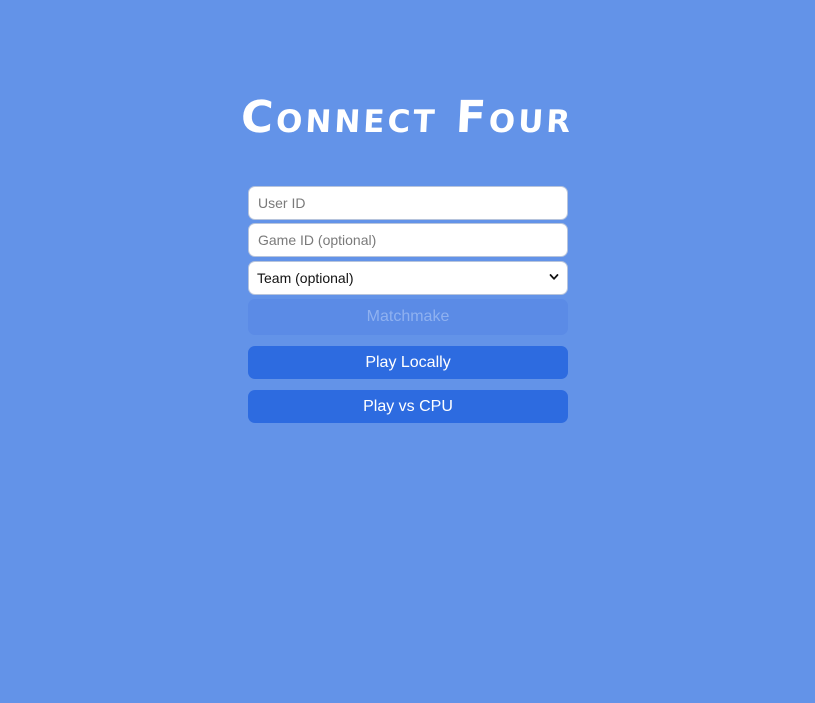 This screenshot has width=815, height=703. I want to click on matchmake-button: Matchmake, so click(408, 317).